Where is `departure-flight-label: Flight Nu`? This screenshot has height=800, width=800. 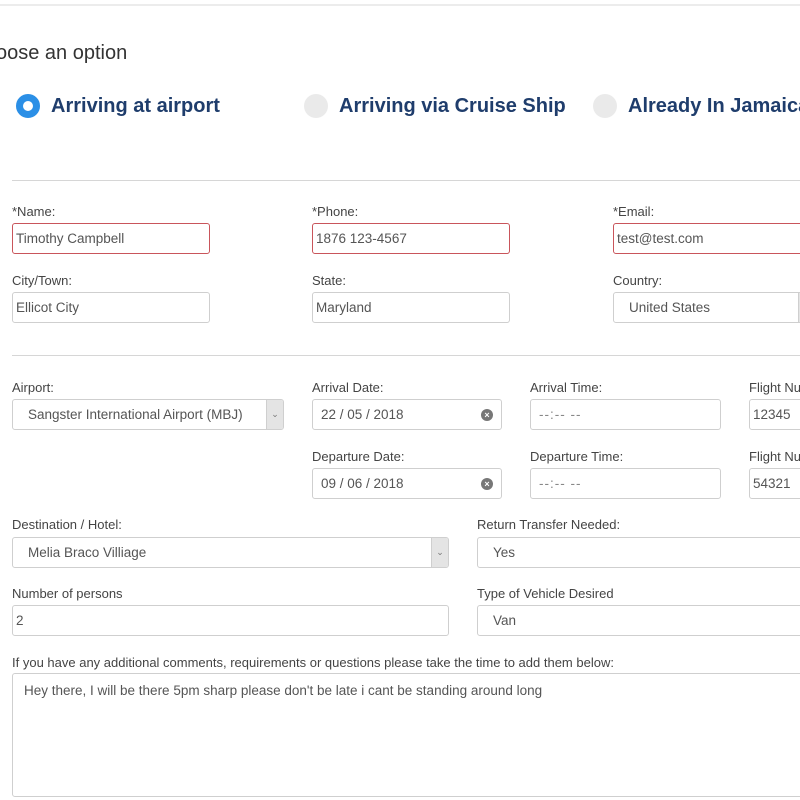
departure-flight-label: Flight Nu is located at coordinates (774, 456).